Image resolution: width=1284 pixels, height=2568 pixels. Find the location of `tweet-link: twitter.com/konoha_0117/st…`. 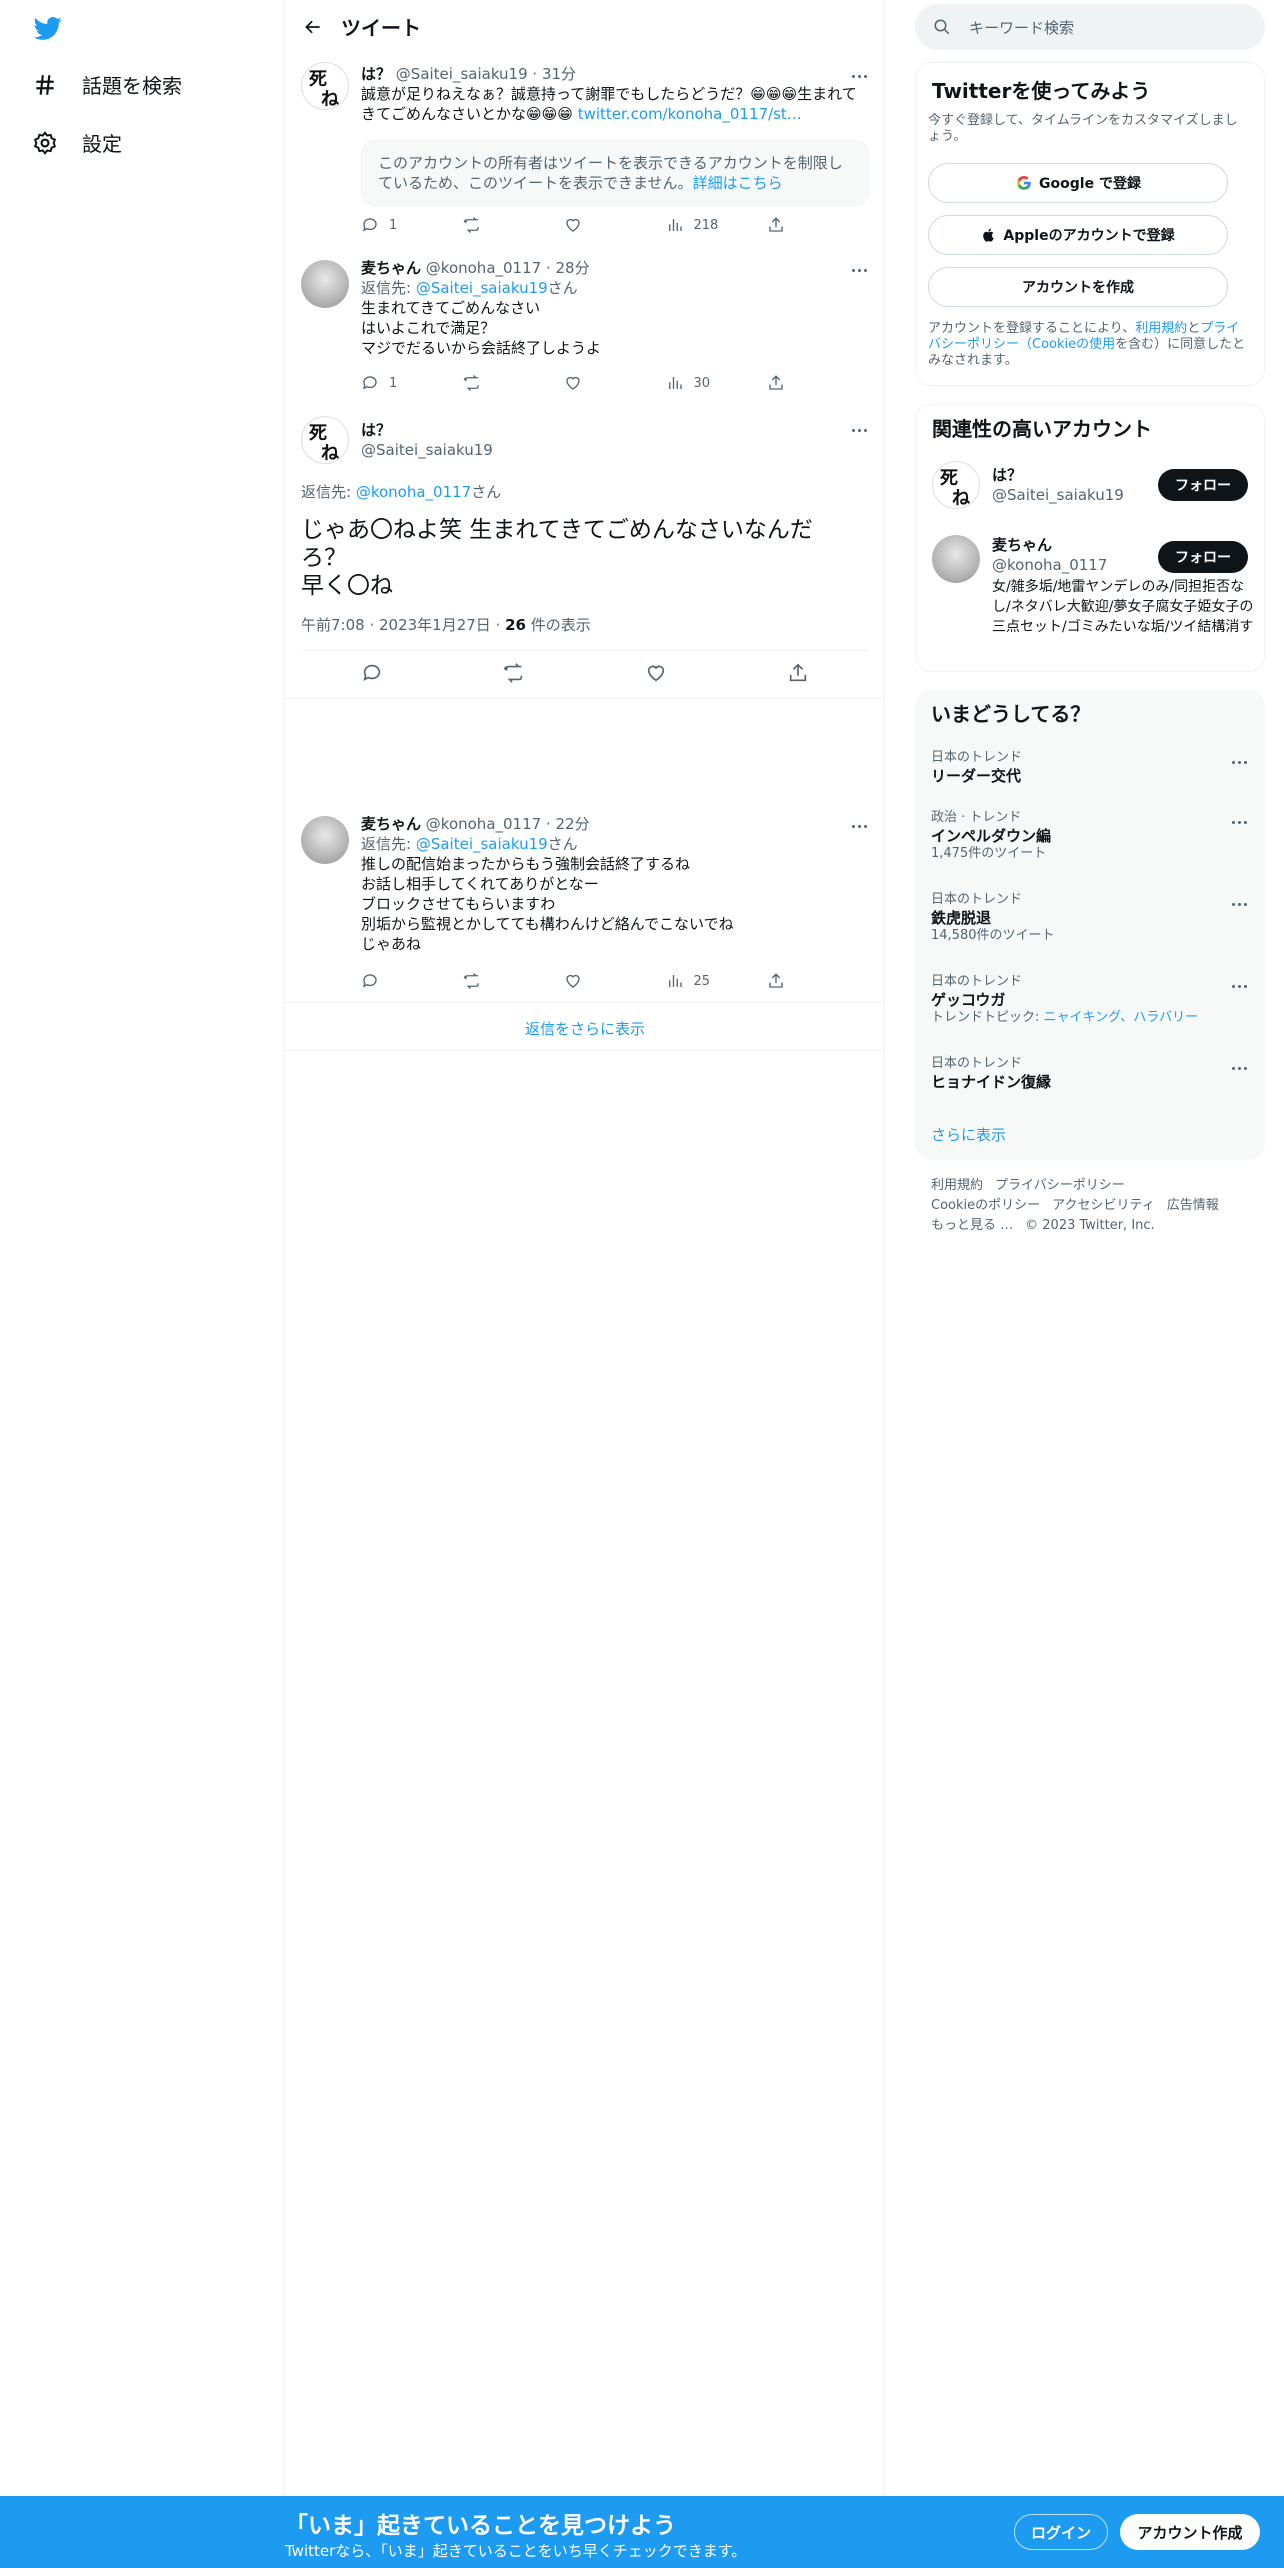

tweet-link: twitter.com/konoha_0117/st… is located at coordinates (690, 114).